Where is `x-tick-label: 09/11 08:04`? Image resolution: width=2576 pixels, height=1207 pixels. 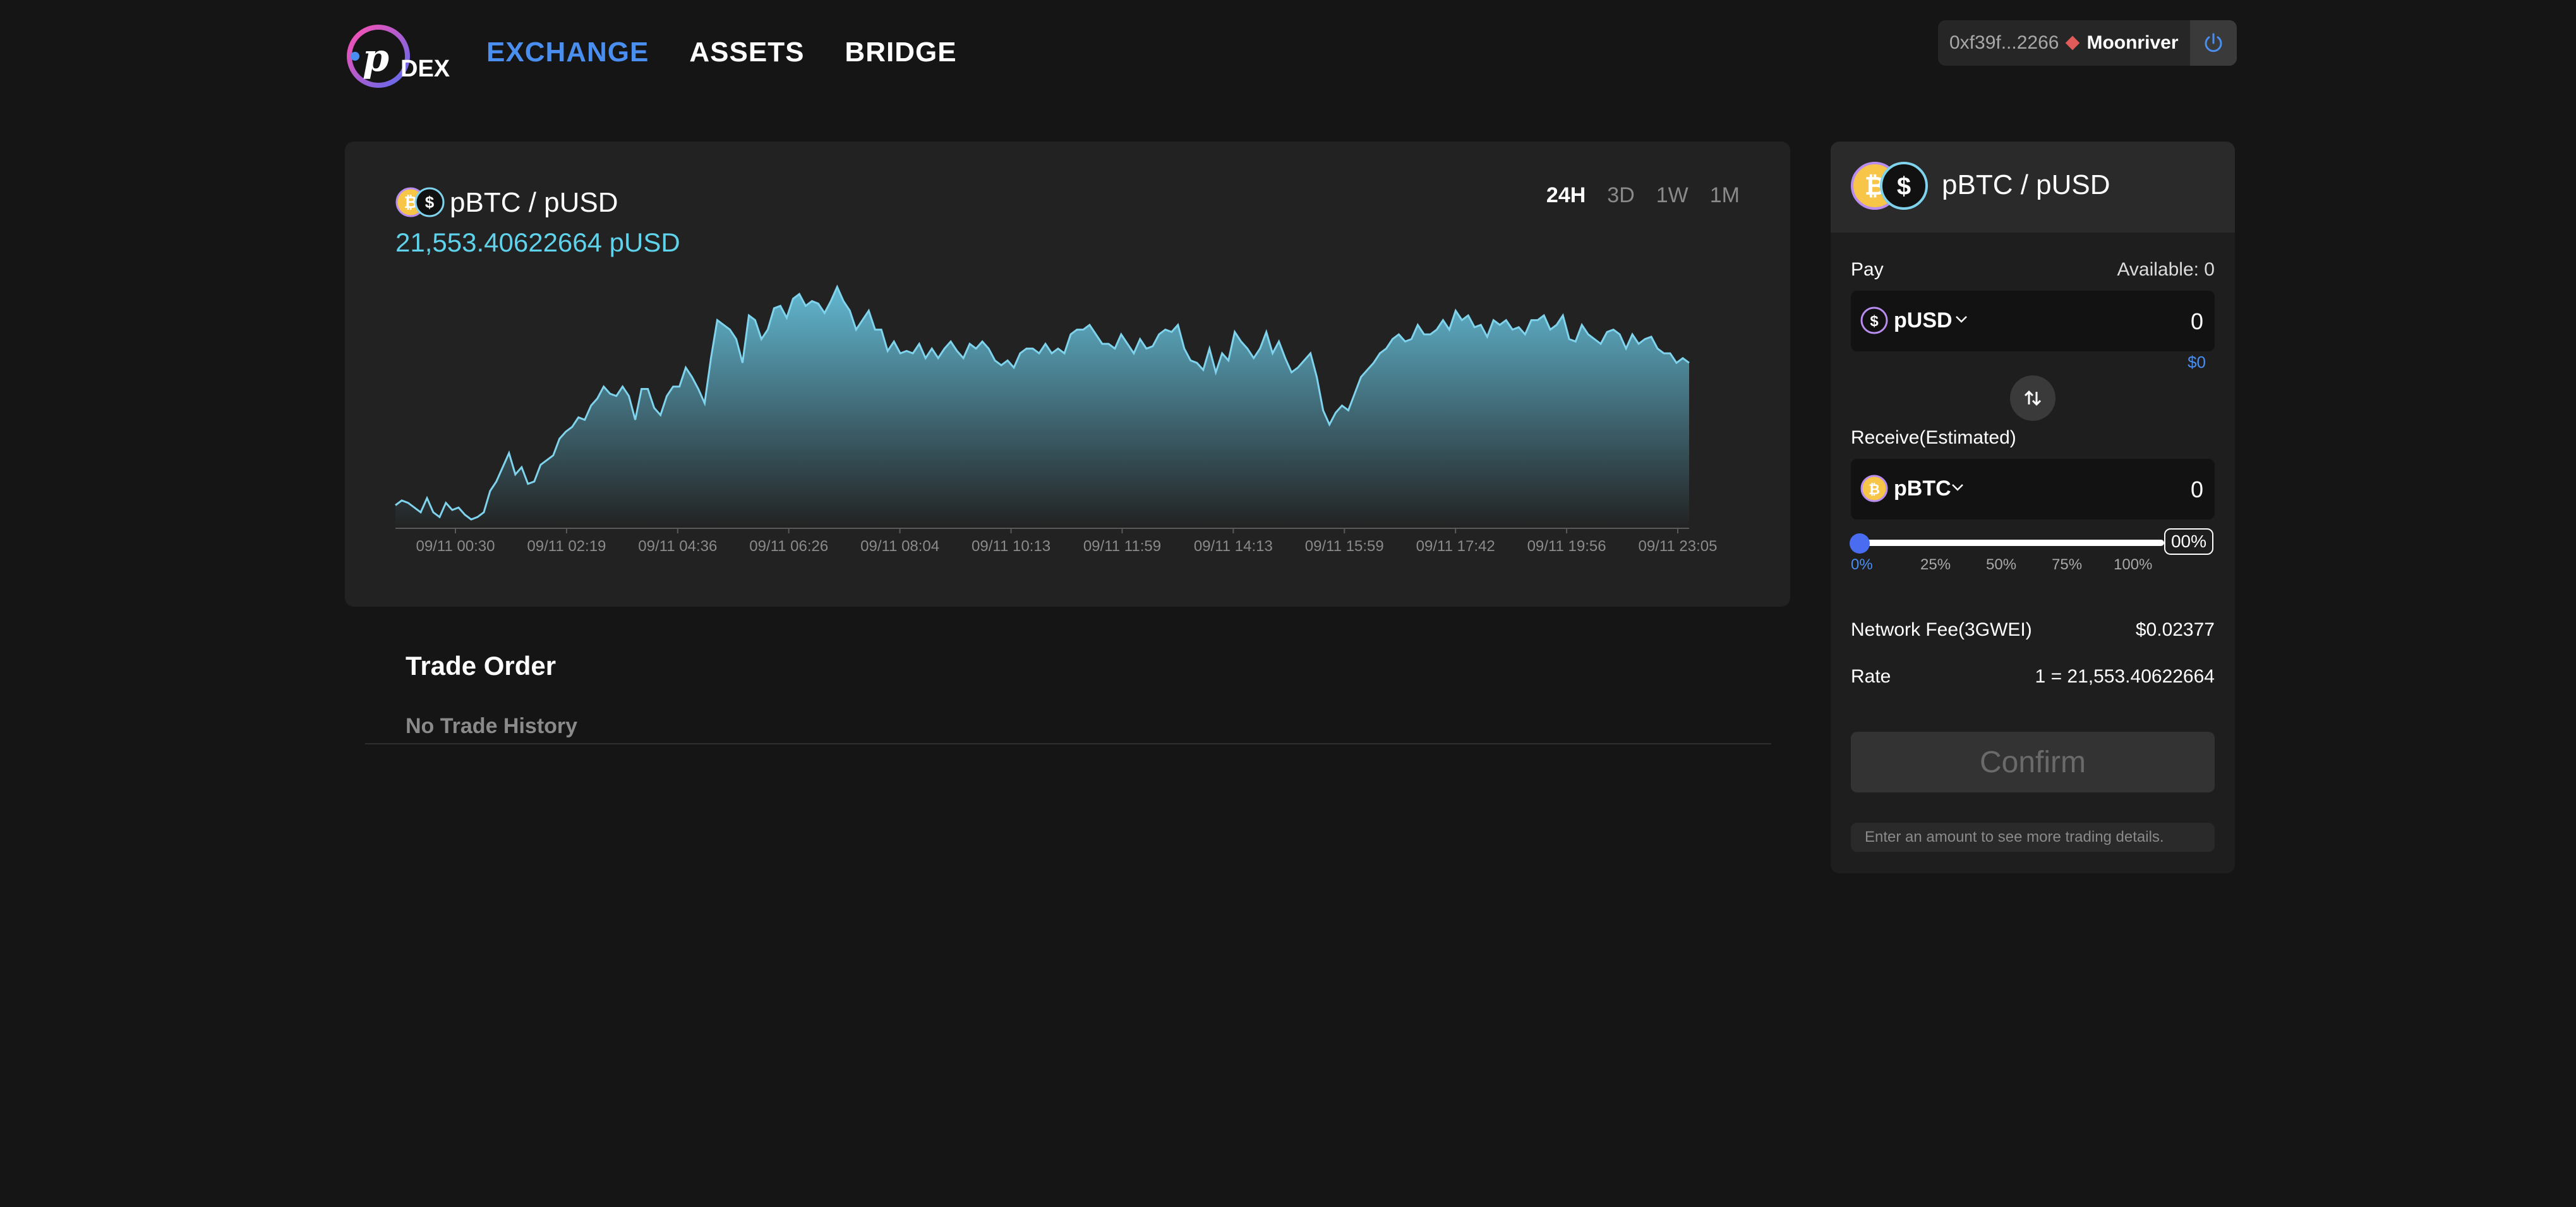 x-tick-label: 09/11 08:04 is located at coordinates (899, 547).